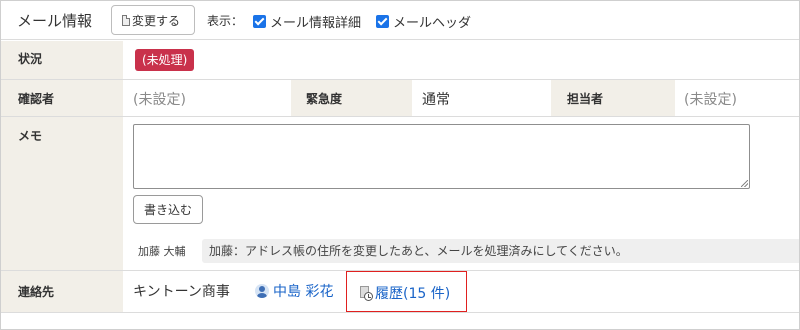 The image size is (800, 330). Describe the element at coordinates (62, 291) in the screenshot. I see `contact-label-cell: 連絡先` at that location.